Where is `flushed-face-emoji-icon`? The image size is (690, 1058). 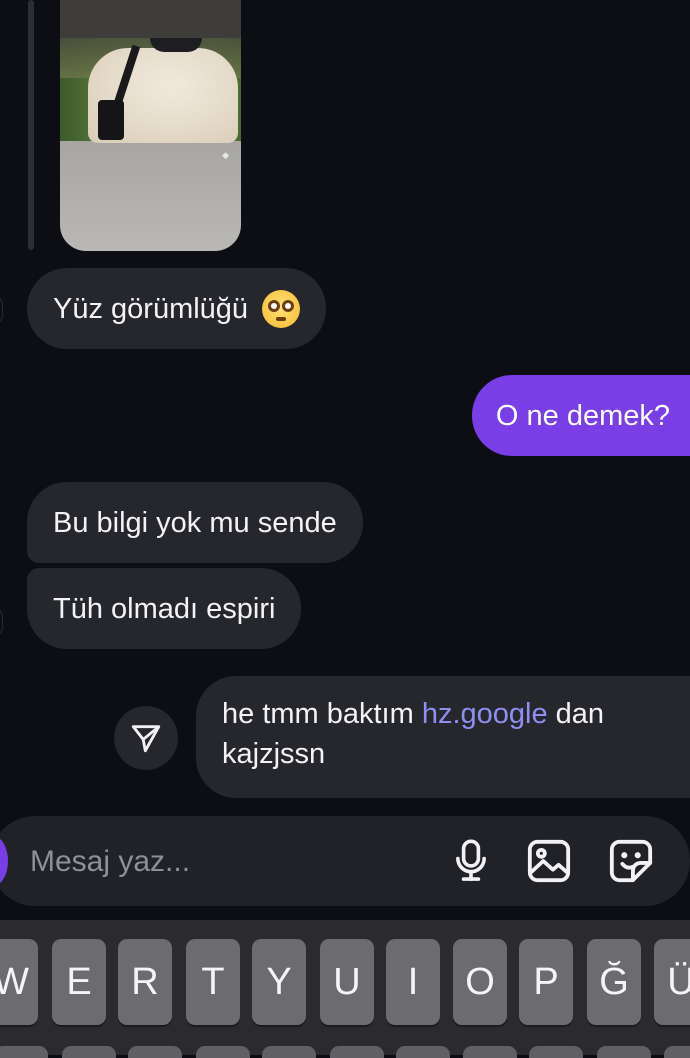
flushed-face-emoji-icon is located at coordinates (281, 308).